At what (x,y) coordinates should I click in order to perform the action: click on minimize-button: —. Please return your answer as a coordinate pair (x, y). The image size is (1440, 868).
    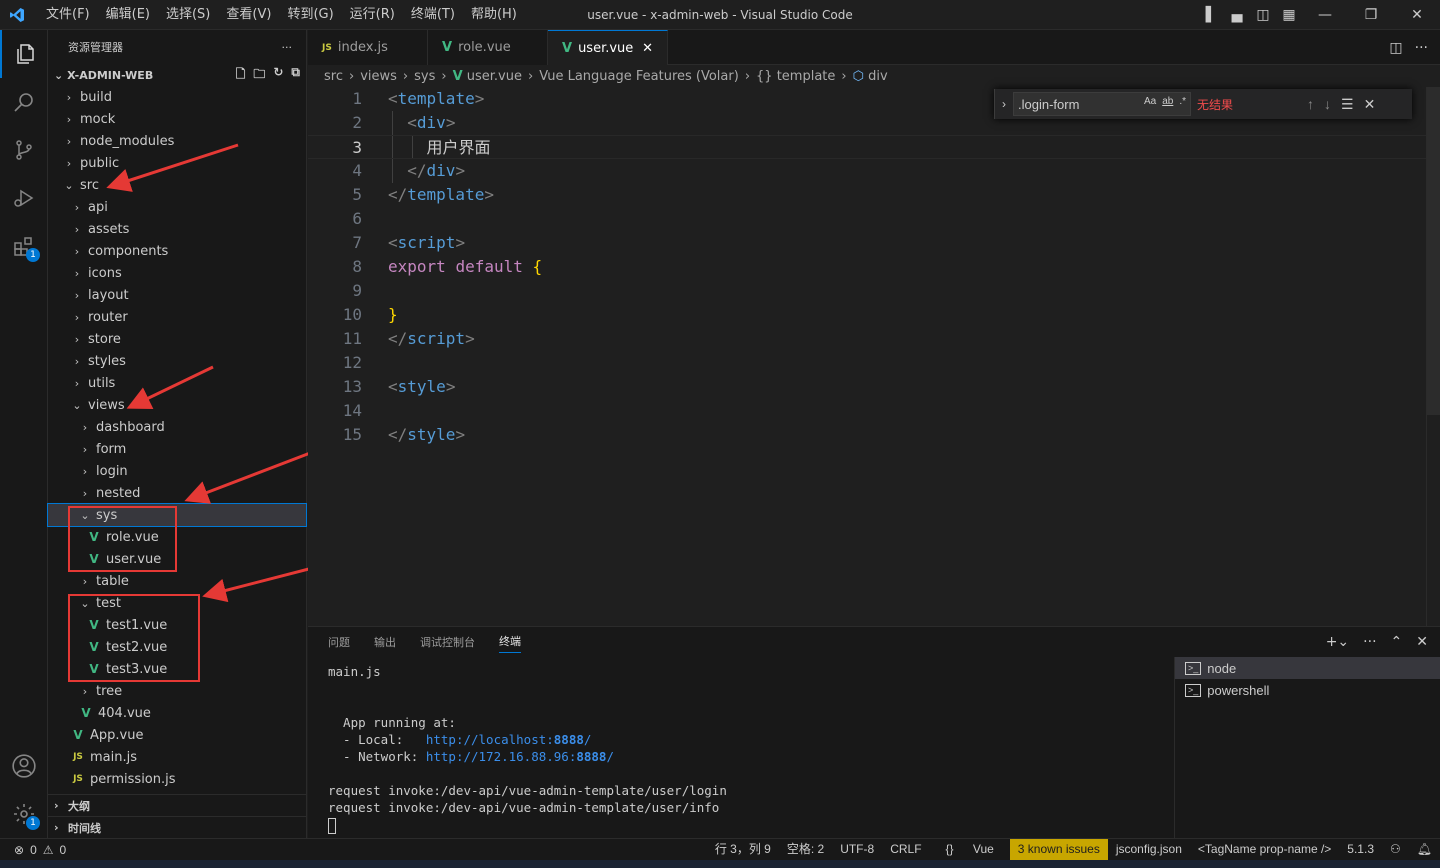
    Looking at the image, I should click on (1325, 15).